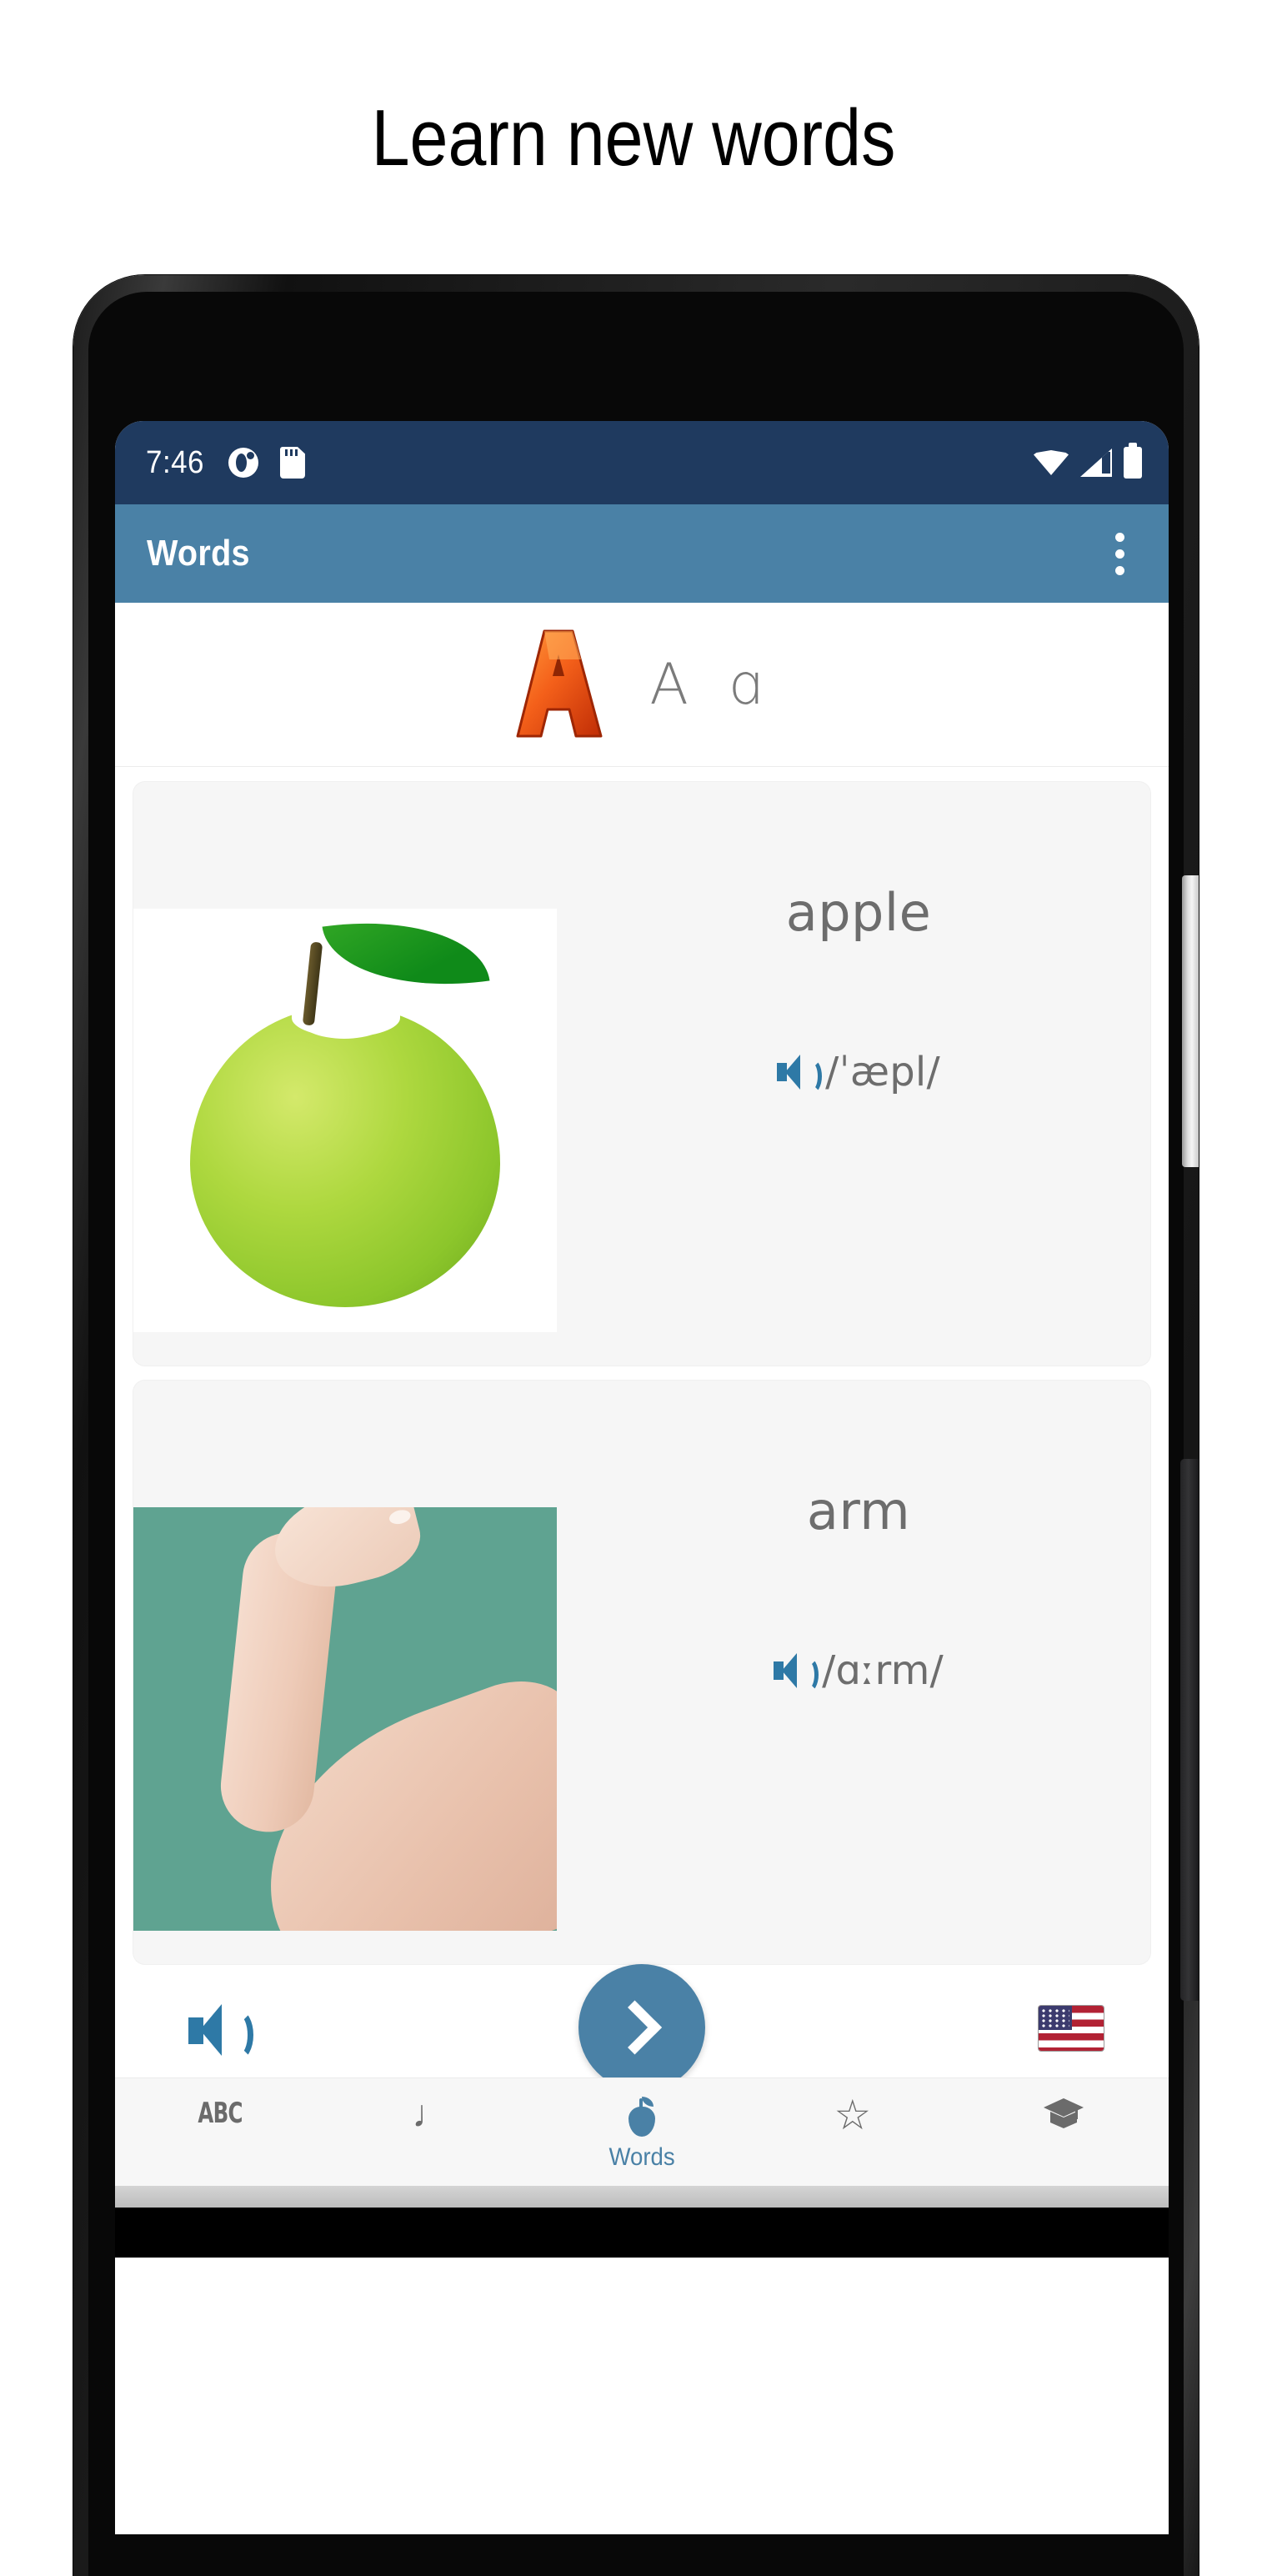 This screenshot has height=2576, width=1267. Describe the element at coordinates (858, 912) in the screenshot. I see `word-label: apple` at that location.